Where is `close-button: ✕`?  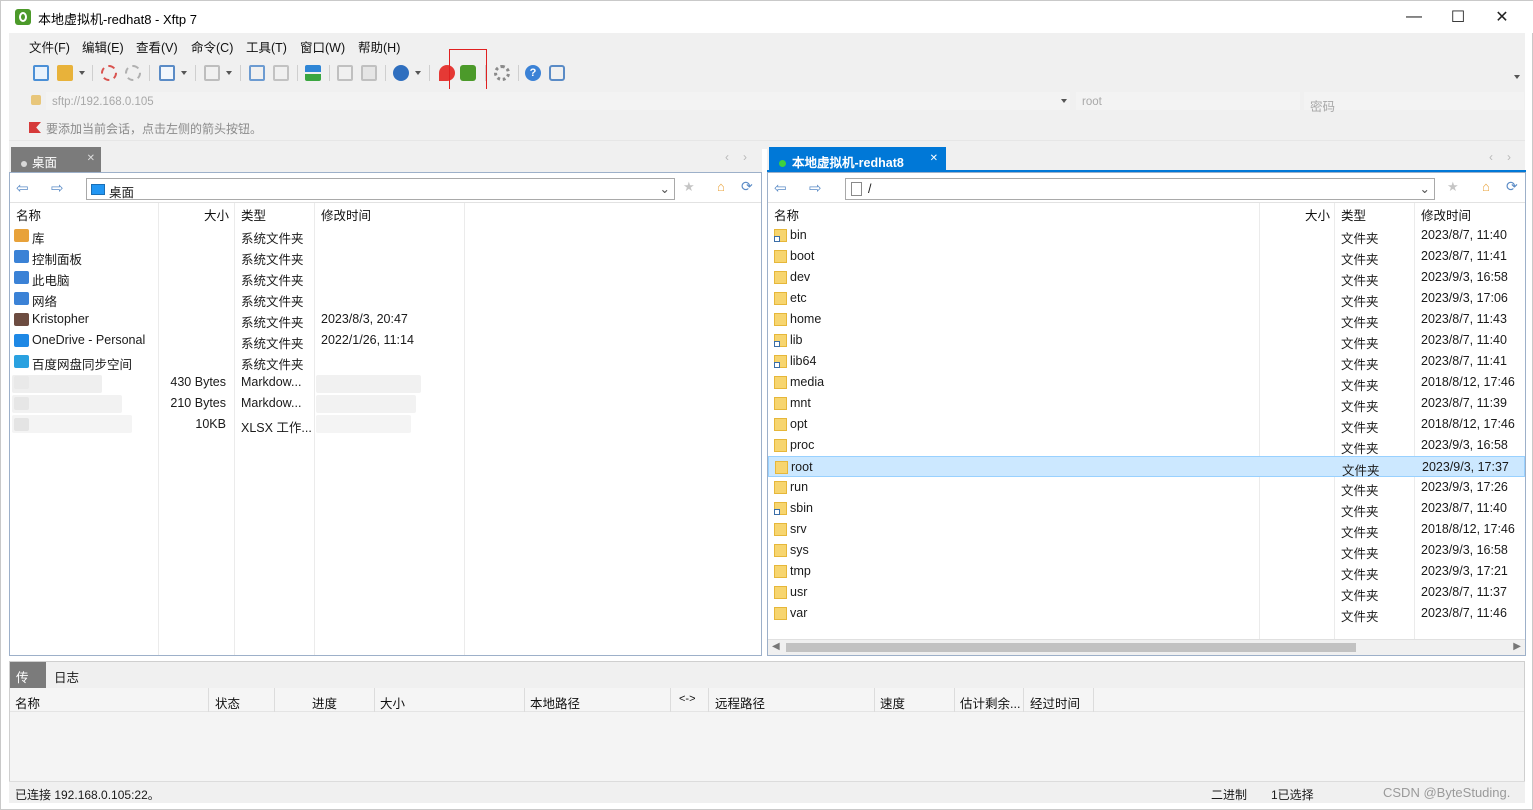 close-button: ✕ is located at coordinates (1502, 17).